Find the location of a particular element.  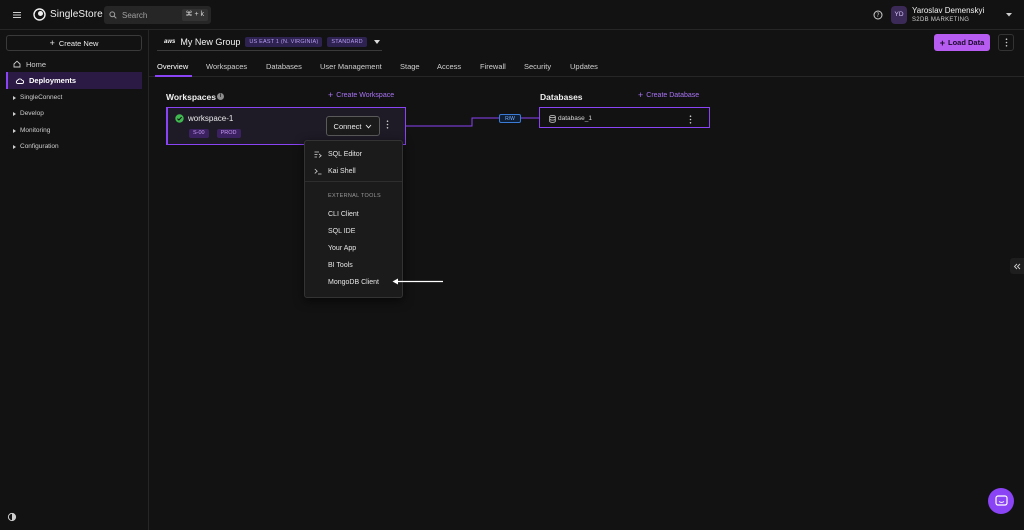

workspace-name: workspace-1 is located at coordinates (211, 118).